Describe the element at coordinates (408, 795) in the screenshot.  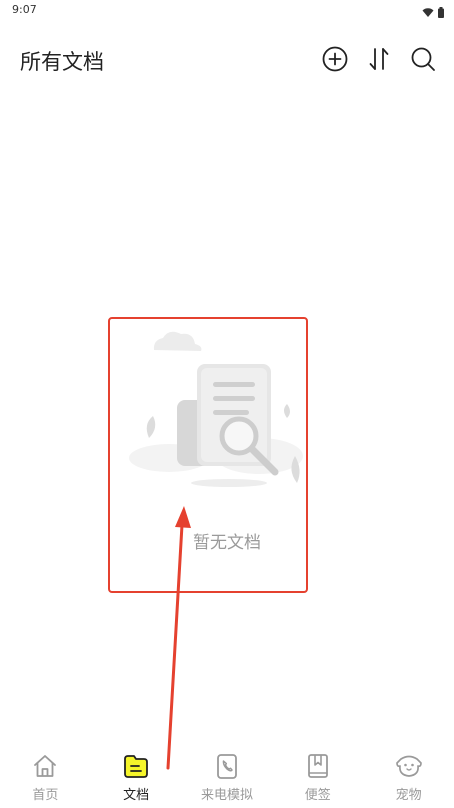
I see `nav-label-pet: 宠物` at that location.